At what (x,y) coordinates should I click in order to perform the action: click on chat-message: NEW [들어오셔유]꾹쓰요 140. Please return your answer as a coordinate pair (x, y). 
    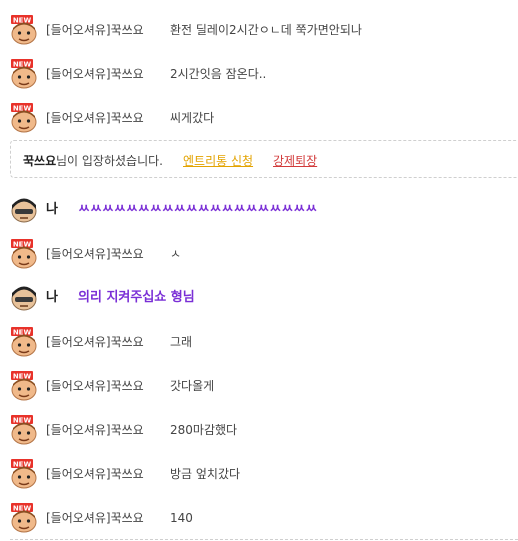
    Looking at the image, I should click on (259, 518).